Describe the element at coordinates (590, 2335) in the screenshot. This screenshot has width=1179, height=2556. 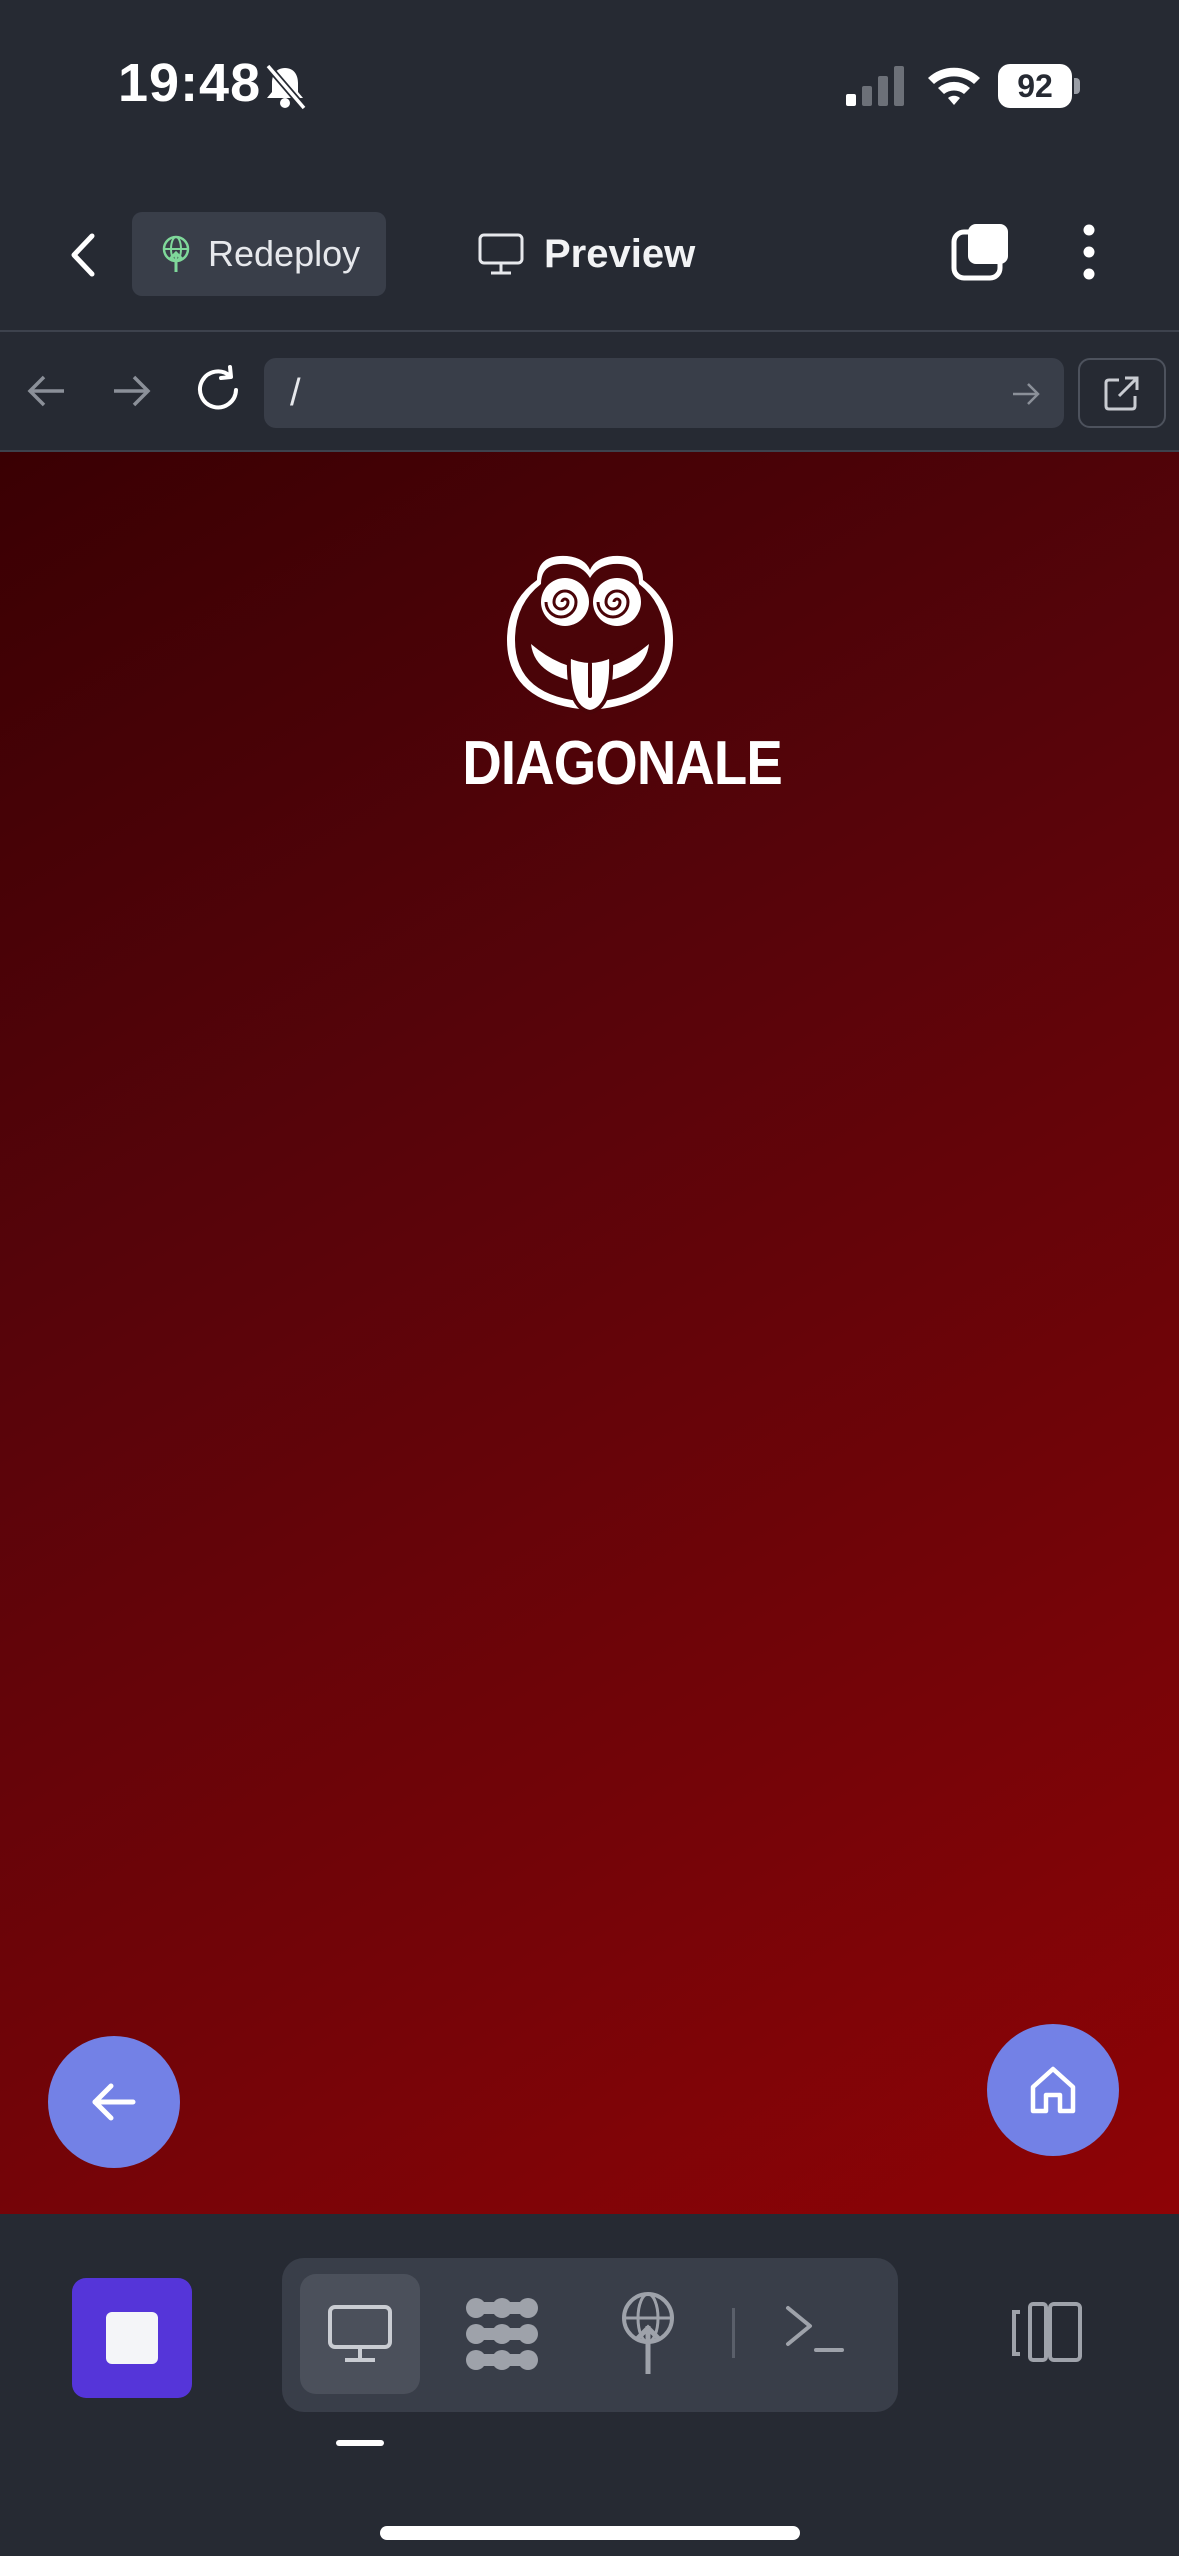
I see `tool-switcher` at that location.